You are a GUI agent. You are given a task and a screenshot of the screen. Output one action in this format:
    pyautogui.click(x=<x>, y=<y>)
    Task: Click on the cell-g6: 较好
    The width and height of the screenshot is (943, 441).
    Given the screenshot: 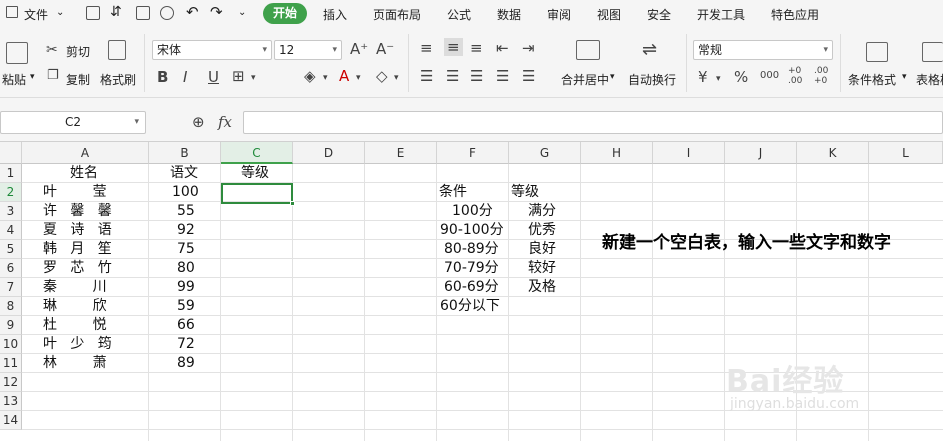 What is the action you would take?
    pyautogui.click(x=542, y=268)
    